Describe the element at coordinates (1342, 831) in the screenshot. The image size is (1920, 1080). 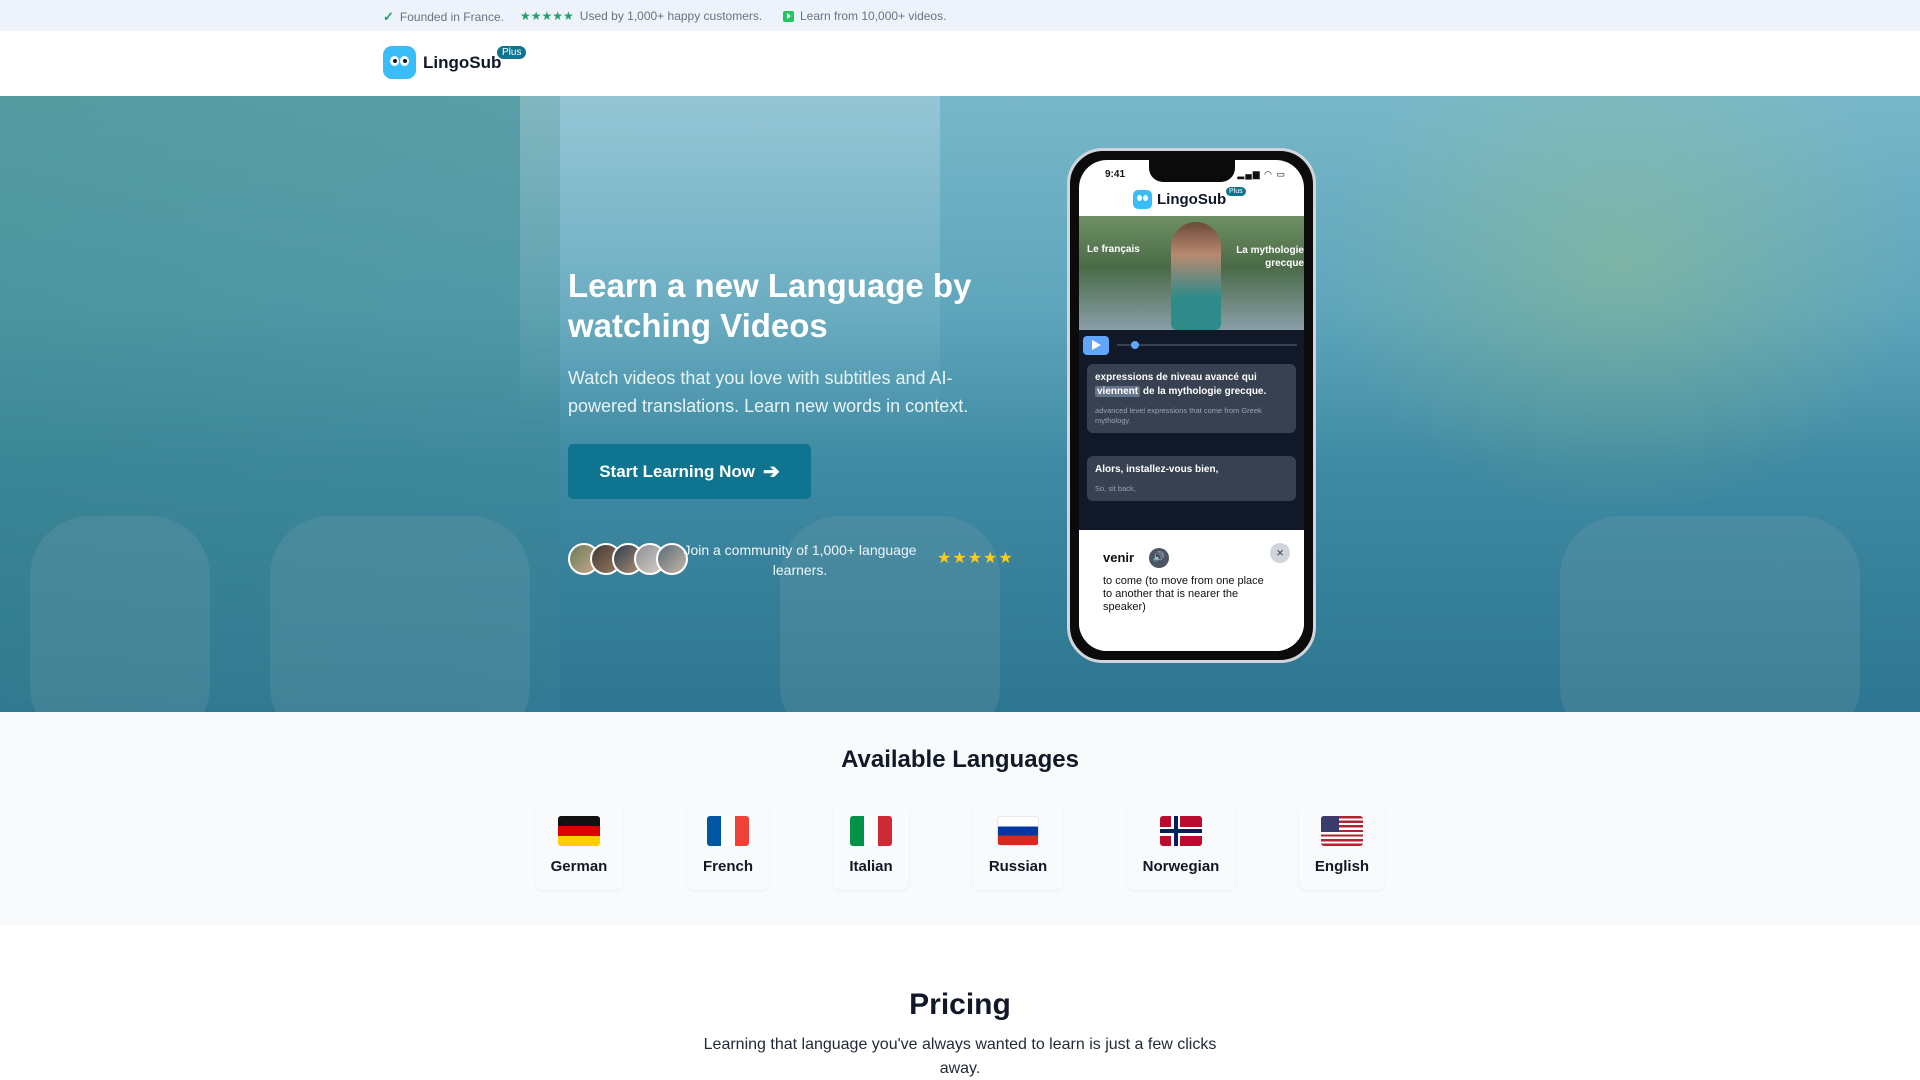
I see `usa-flag-icon` at that location.